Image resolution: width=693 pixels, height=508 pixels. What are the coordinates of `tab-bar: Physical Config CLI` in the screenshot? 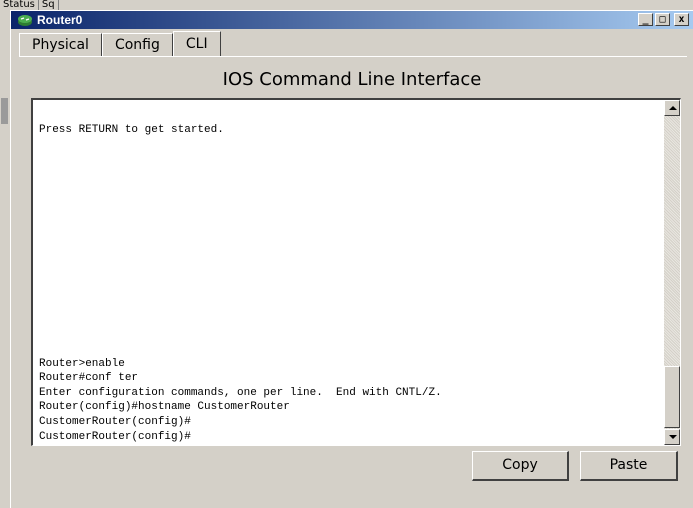 It's located at (120, 44).